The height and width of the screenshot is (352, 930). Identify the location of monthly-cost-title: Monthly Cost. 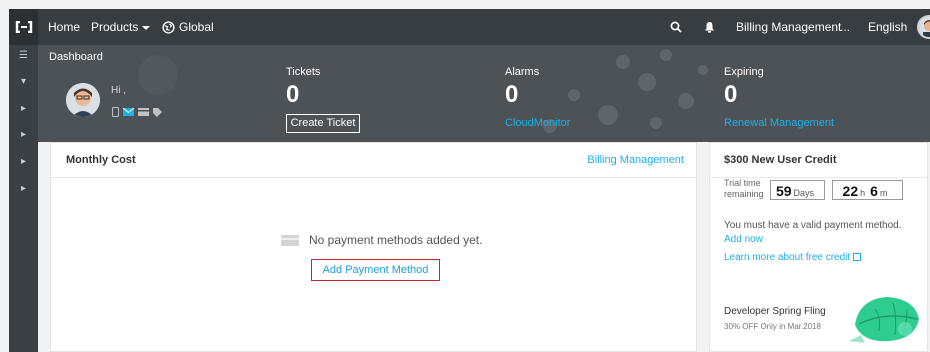
(101, 160).